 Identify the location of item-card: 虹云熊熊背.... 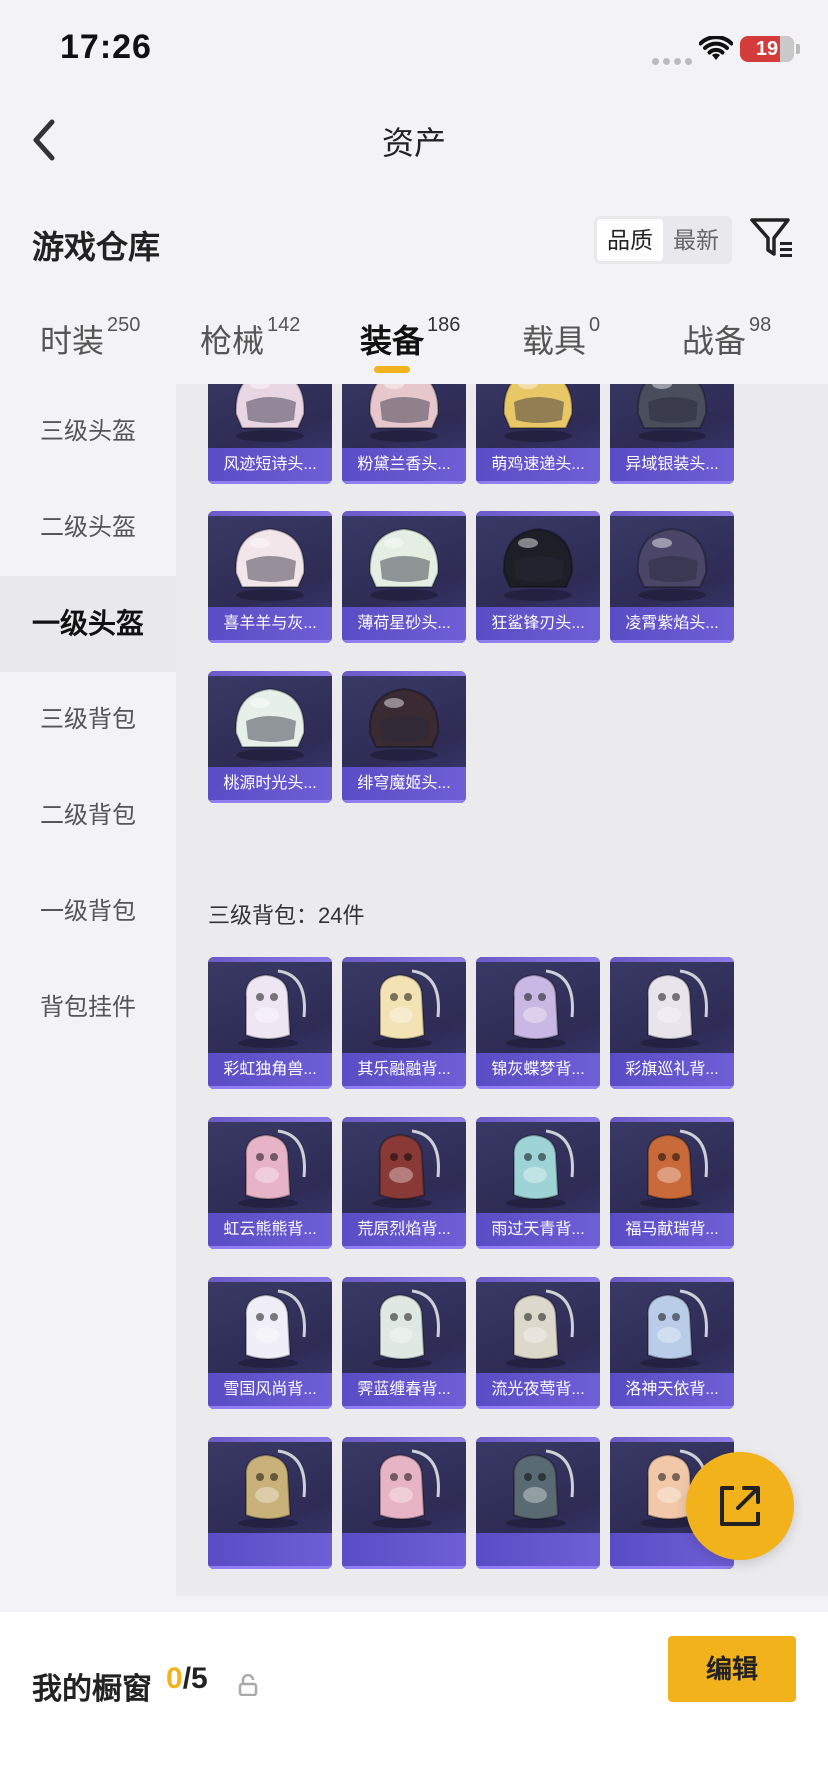
(270, 1183).